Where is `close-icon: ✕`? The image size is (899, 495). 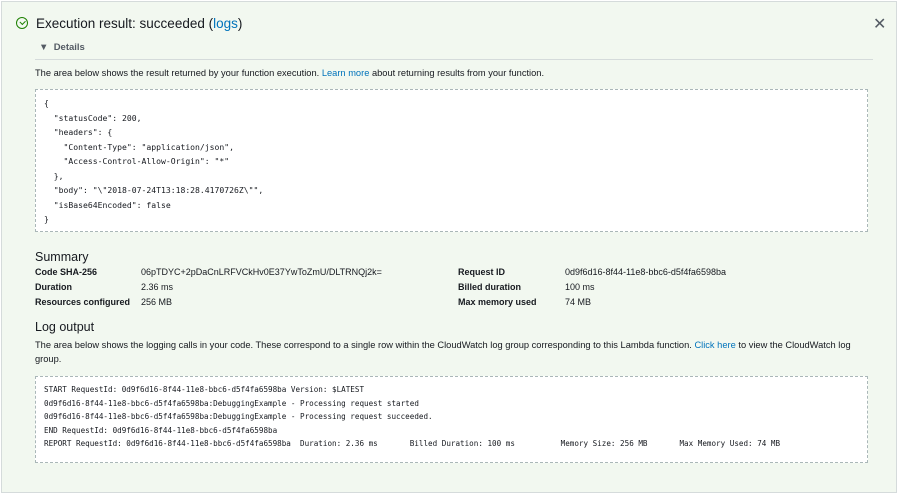 close-icon: ✕ is located at coordinates (879, 24).